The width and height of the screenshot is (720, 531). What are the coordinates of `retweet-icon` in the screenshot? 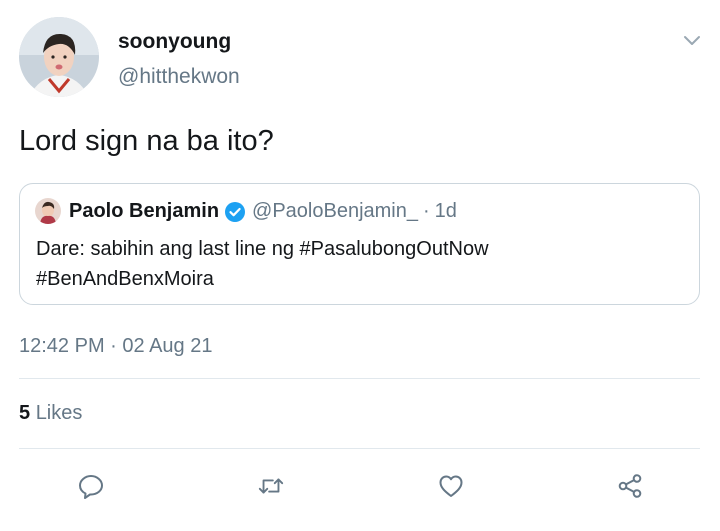 It's located at (271, 486).